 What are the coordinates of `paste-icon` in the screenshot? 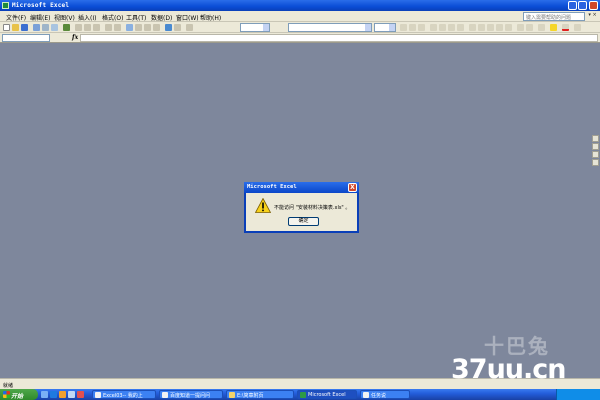 It's located at (96, 27).